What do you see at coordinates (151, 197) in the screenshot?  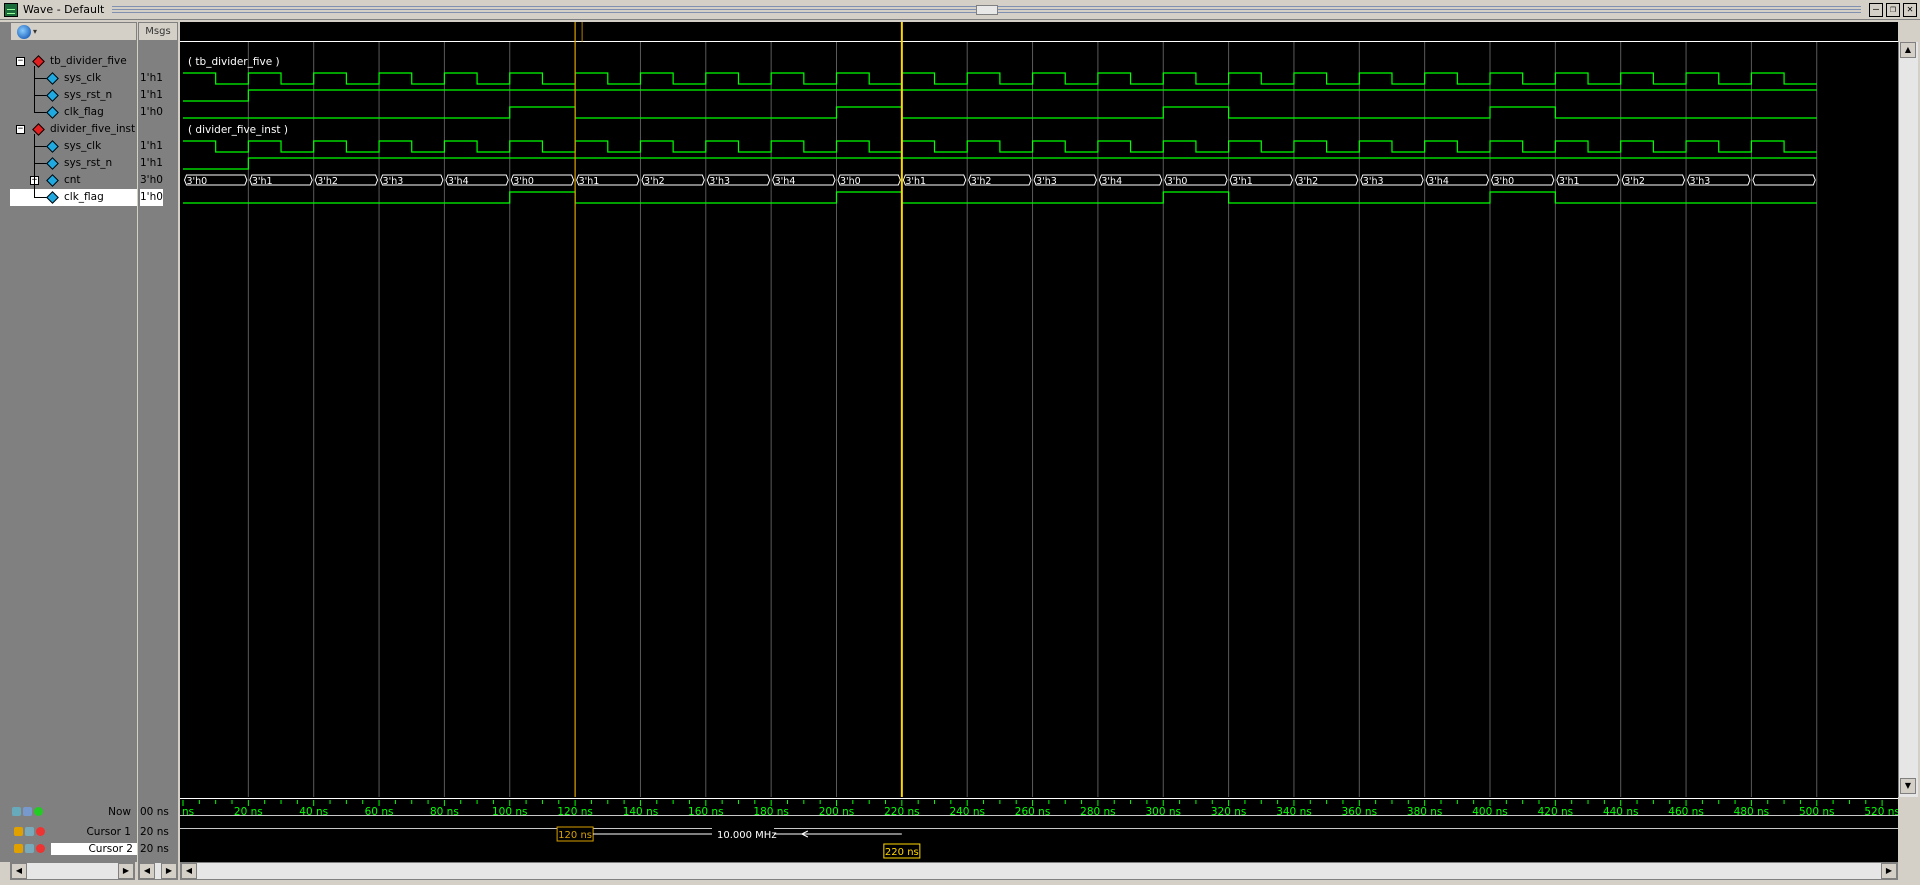 I see `signal-value: 1'h0` at bounding box center [151, 197].